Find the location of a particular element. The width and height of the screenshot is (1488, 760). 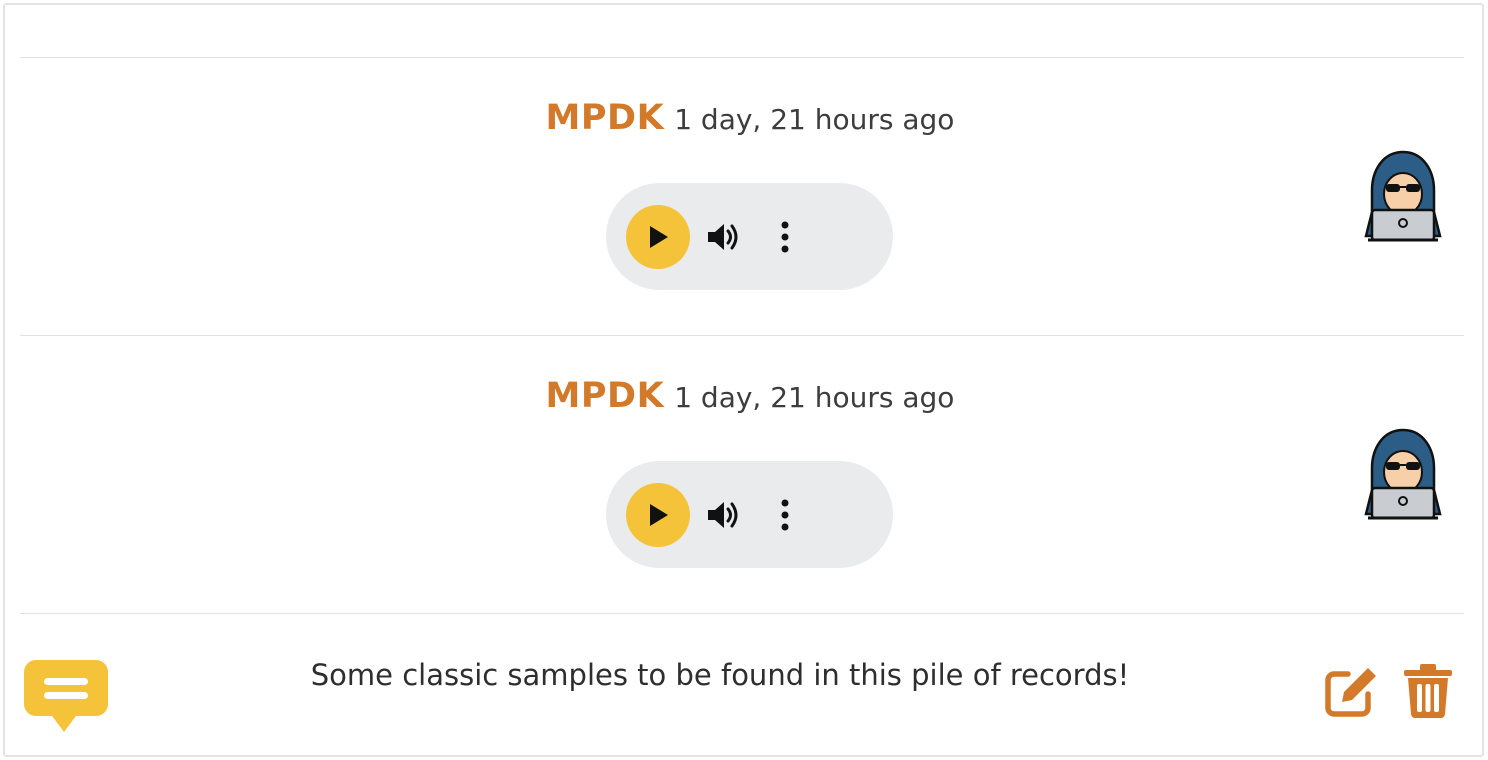

trash-icon is located at coordinates (1428, 691).